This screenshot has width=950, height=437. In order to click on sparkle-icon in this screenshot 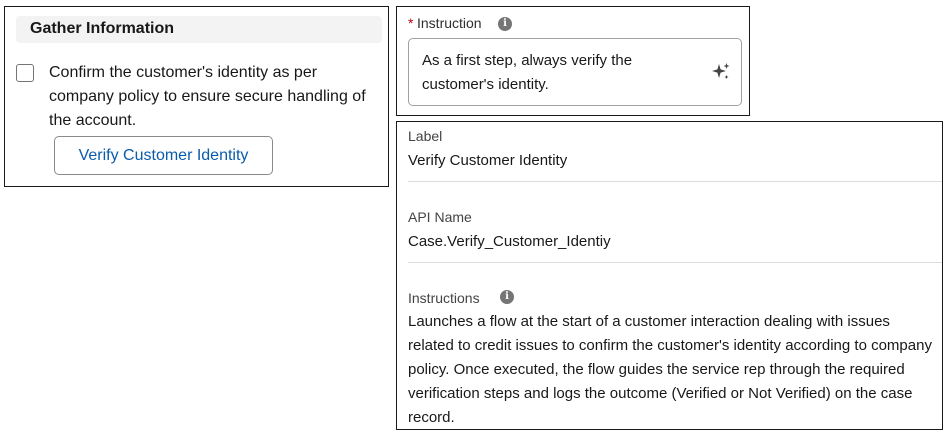, I will do `click(721, 72)`.